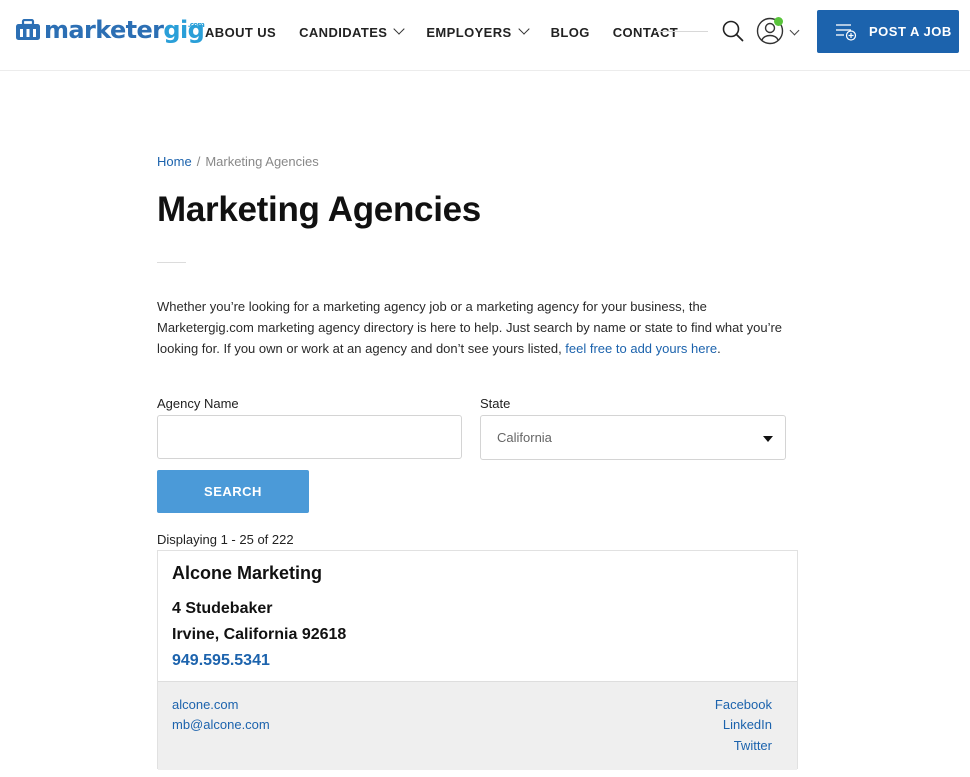  What do you see at coordinates (104, 30) in the screenshot?
I see `logo-main-text: marketer` at bounding box center [104, 30].